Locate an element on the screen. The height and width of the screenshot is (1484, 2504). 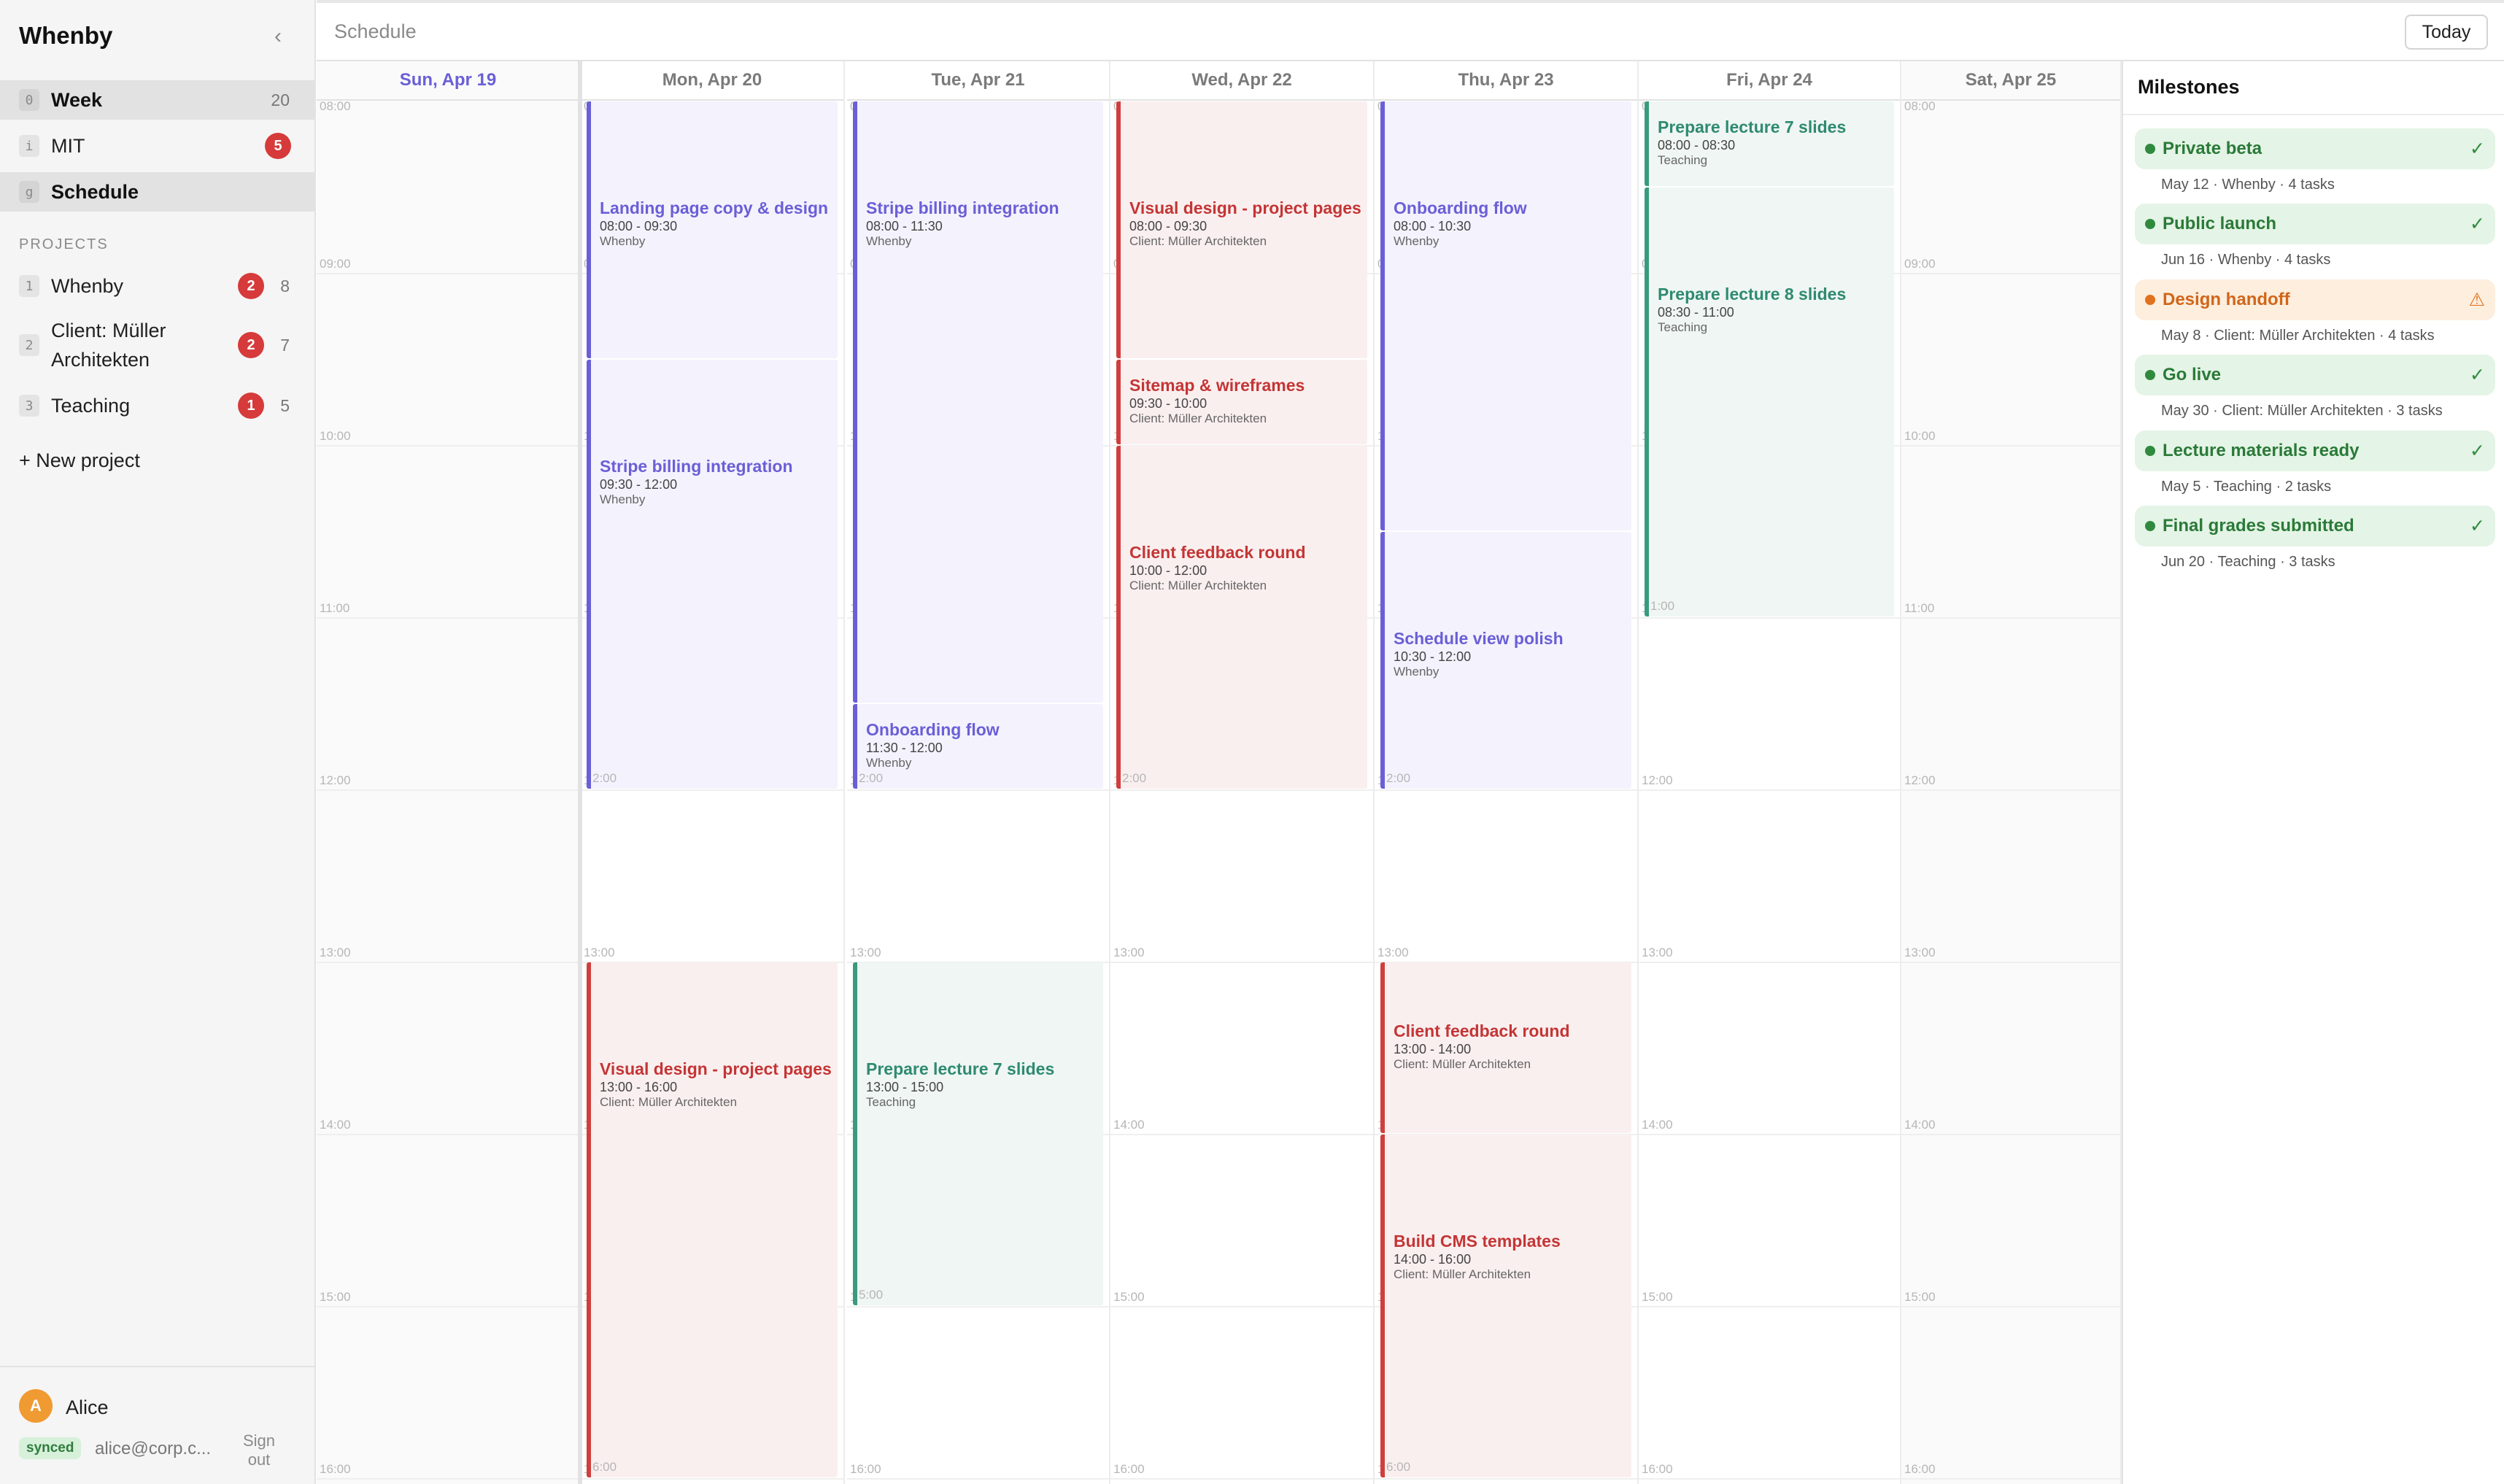
milestone-name: Lecture materials ready is located at coordinates (2261, 450).